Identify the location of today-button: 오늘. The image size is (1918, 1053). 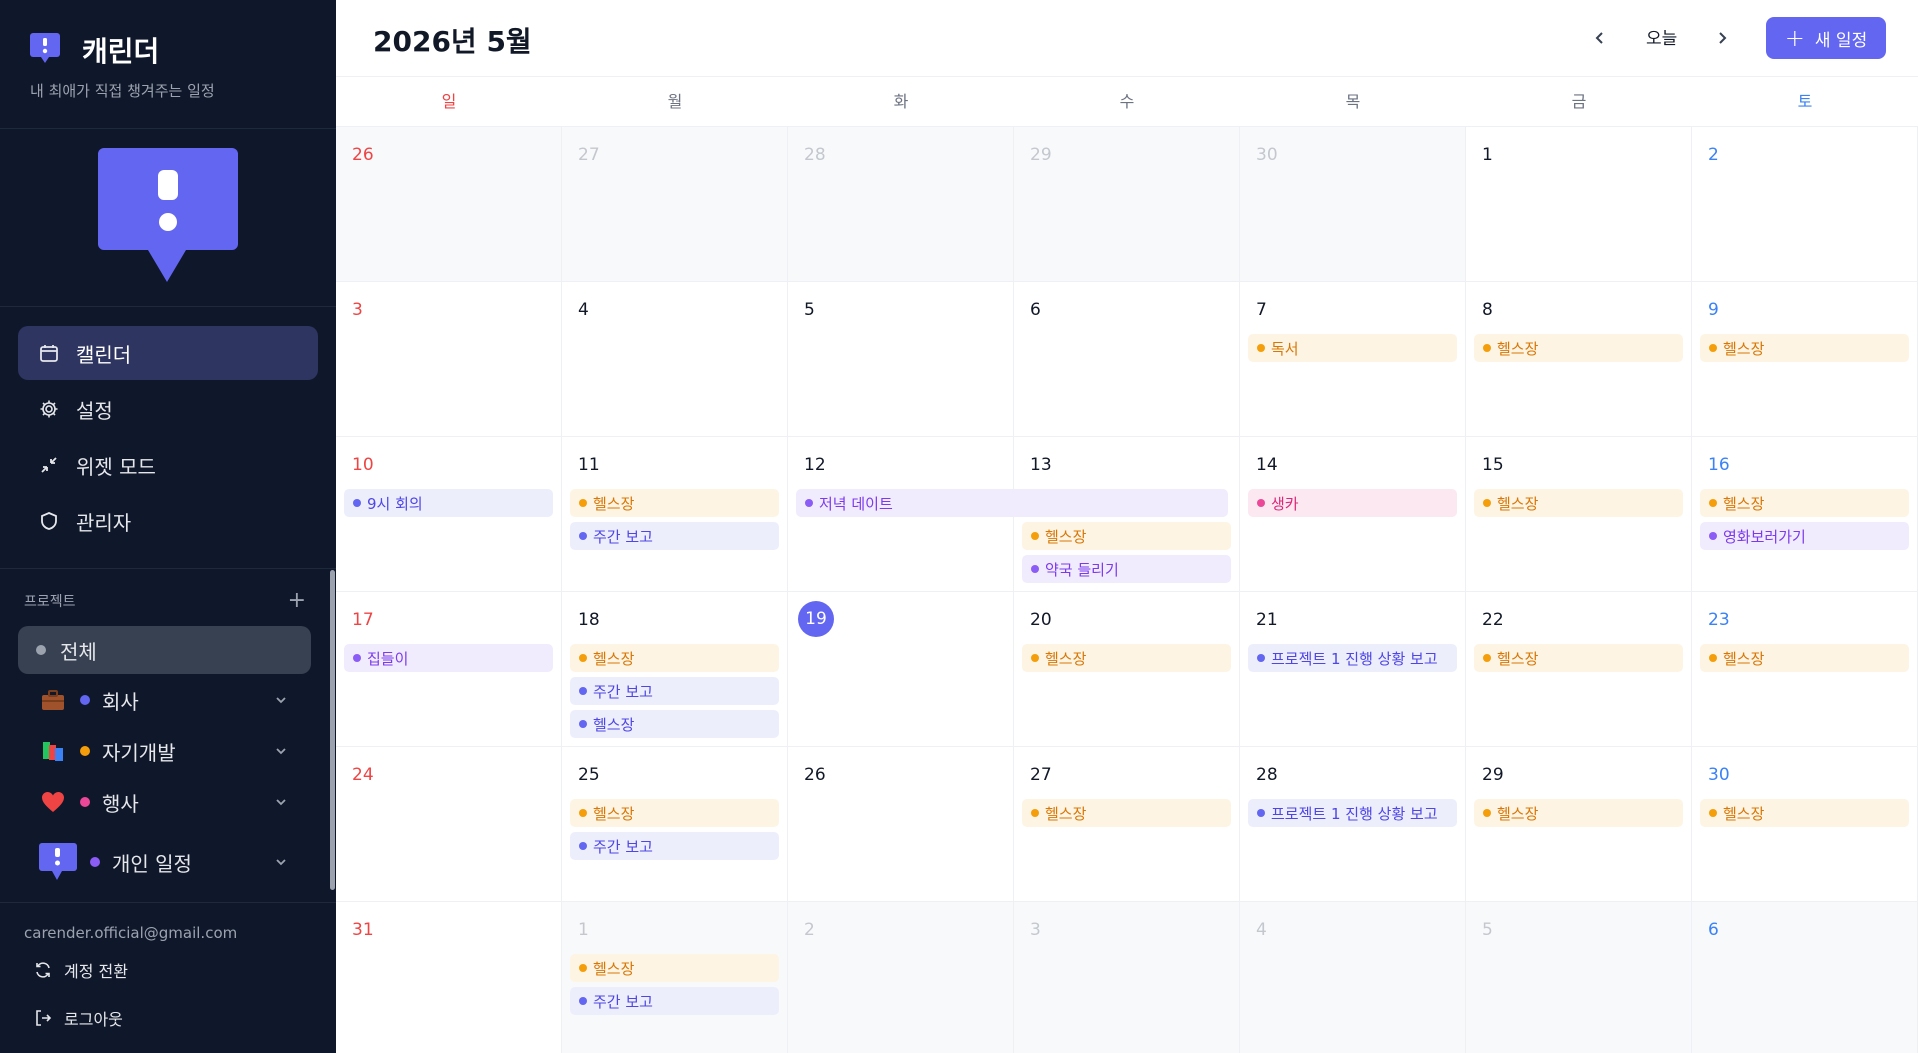
(1661, 36).